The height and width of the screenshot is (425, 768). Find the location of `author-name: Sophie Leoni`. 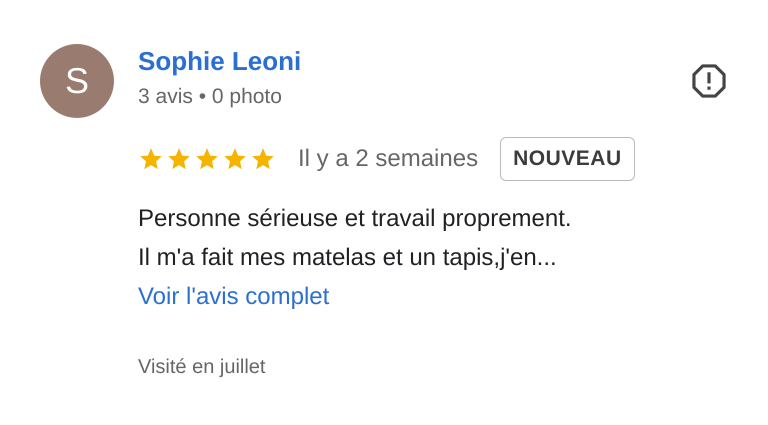

author-name: Sophie Leoni is located at coordinates (220, 61).